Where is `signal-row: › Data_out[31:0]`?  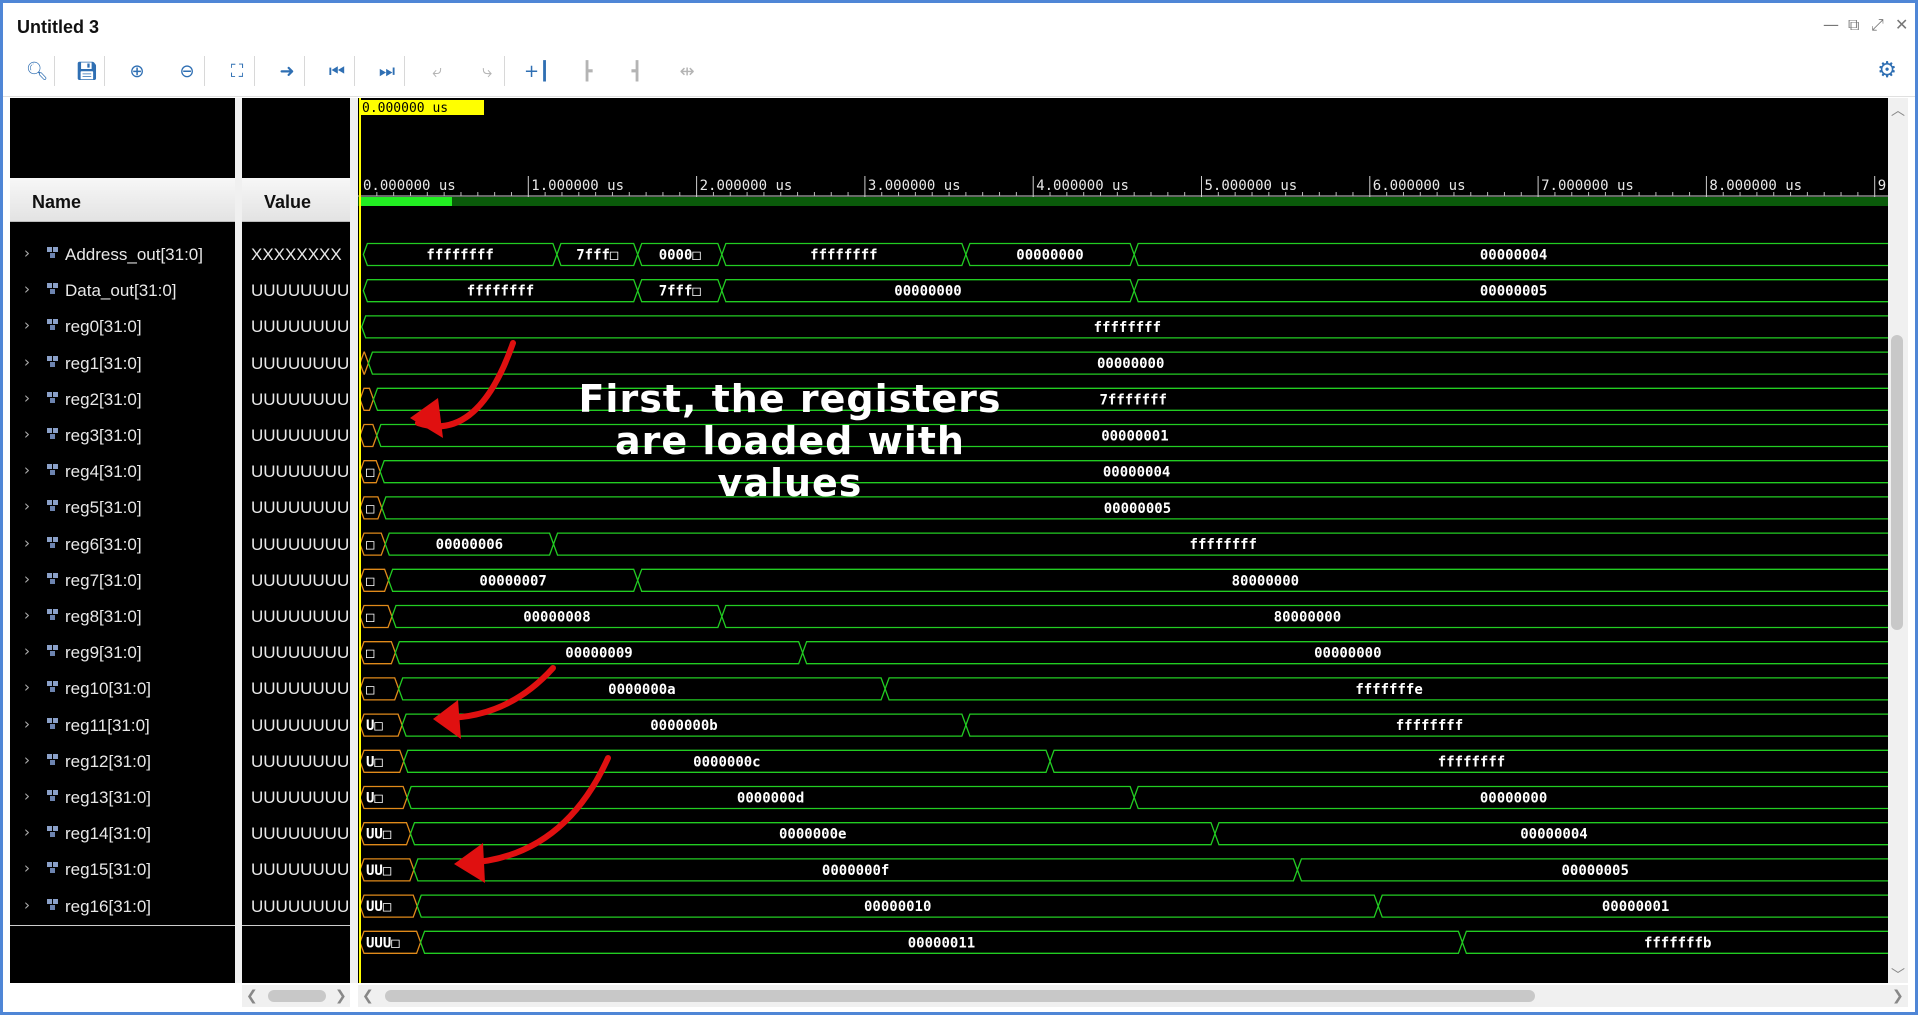
signal-row: › Data_out[31:0] is located at coordinates (122, 291).